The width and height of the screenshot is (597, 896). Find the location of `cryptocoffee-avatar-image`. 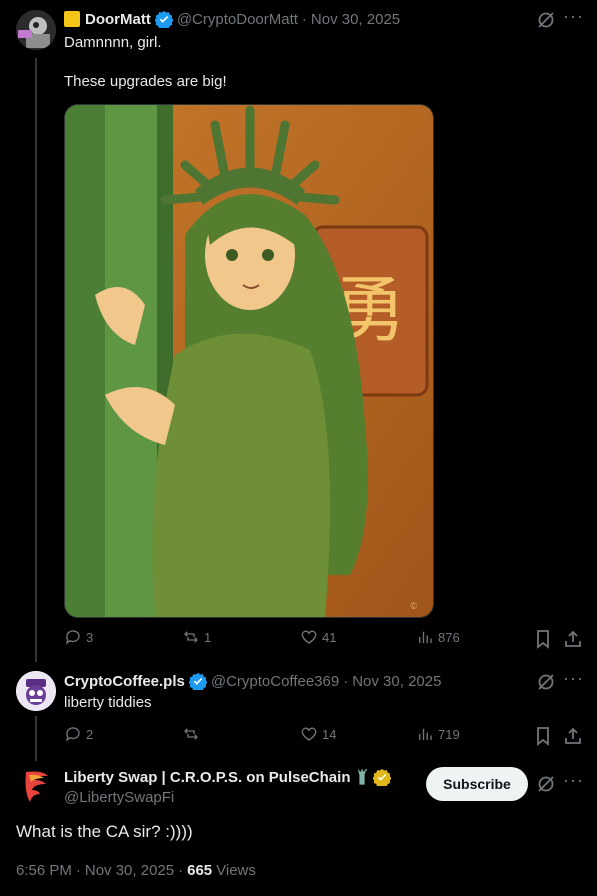

cryptocoffee-avatar-image is located at coordinates (36, 691).